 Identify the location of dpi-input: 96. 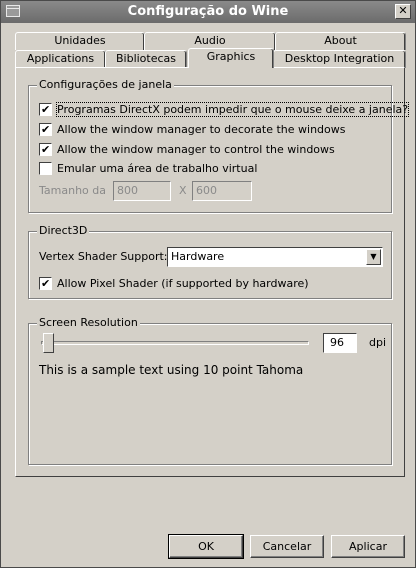
(340, 343).